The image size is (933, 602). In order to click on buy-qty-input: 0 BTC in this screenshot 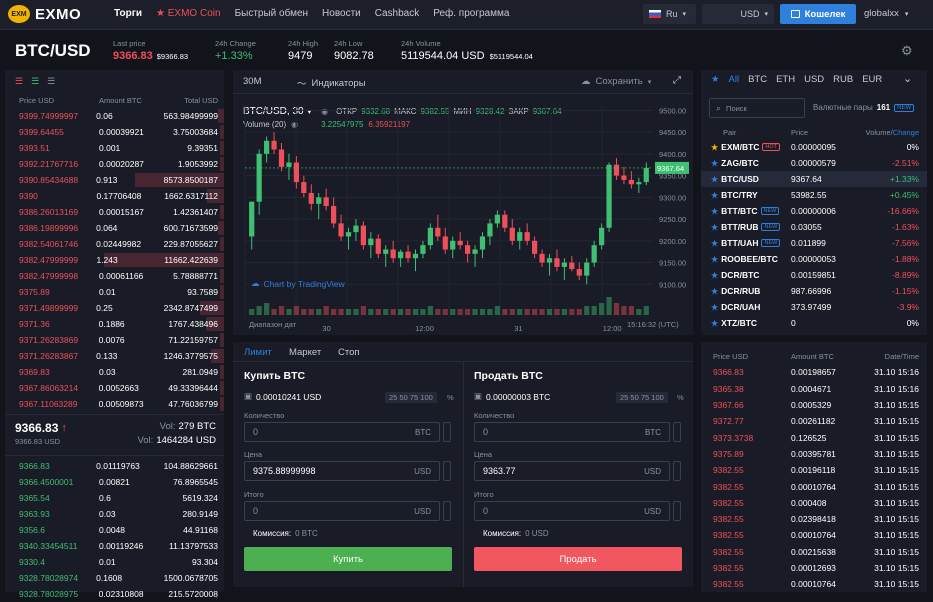, I will do `click(342, 432)`.